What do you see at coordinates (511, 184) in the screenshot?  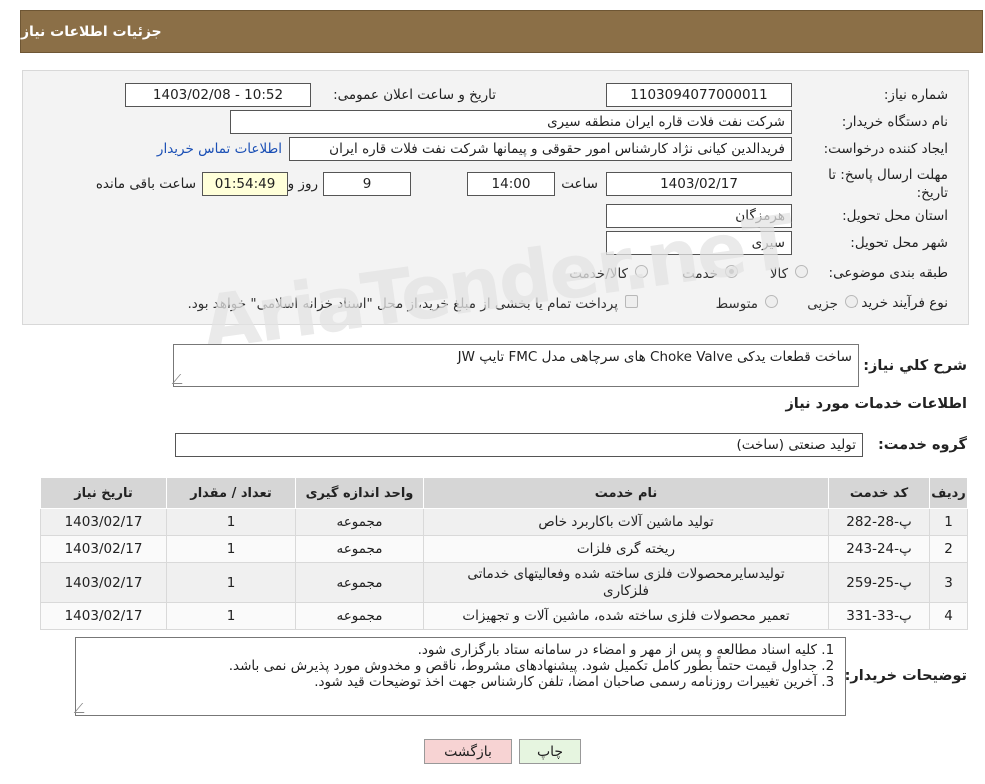 I see `deadline-time-field: 14:00` at bounding box center [511, 184].